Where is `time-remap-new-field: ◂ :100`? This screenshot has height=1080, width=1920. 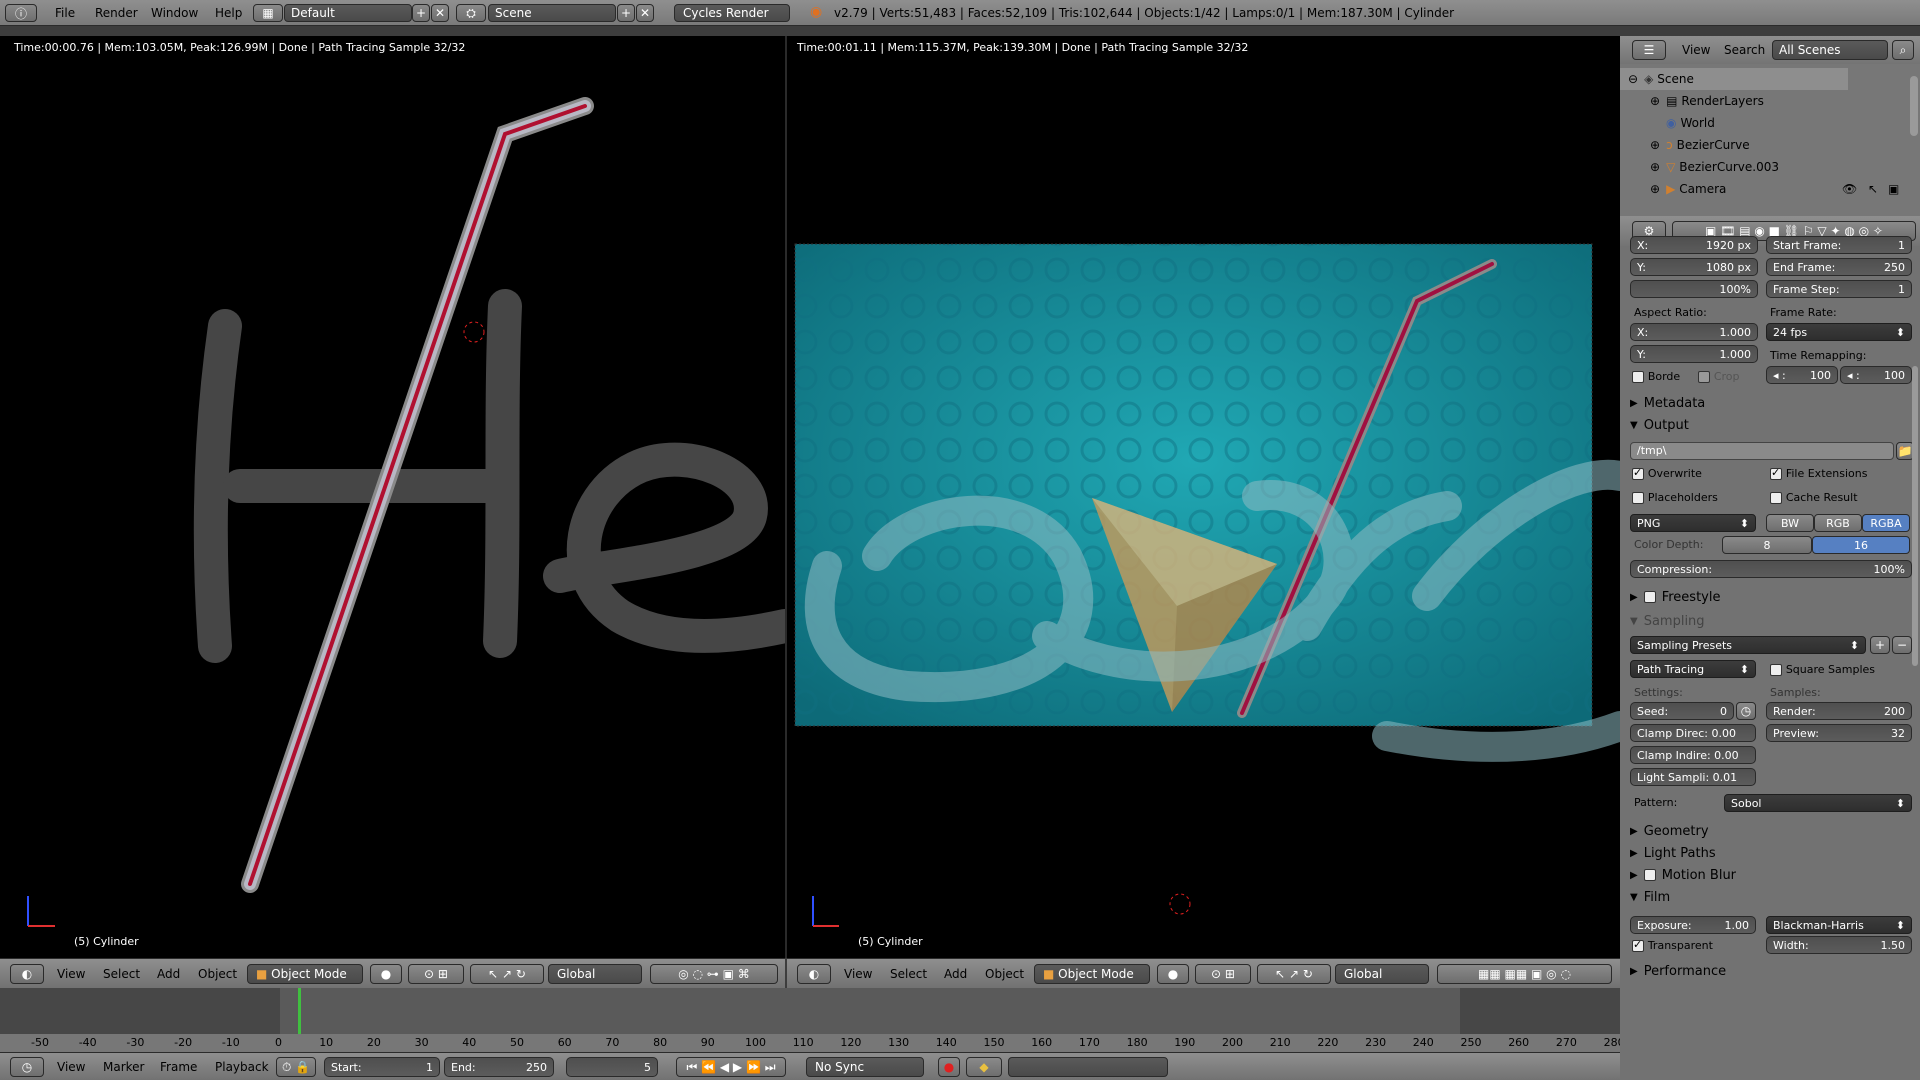 time-remap-new-field: ◂ :100 is located at coordinates (1876, 375).